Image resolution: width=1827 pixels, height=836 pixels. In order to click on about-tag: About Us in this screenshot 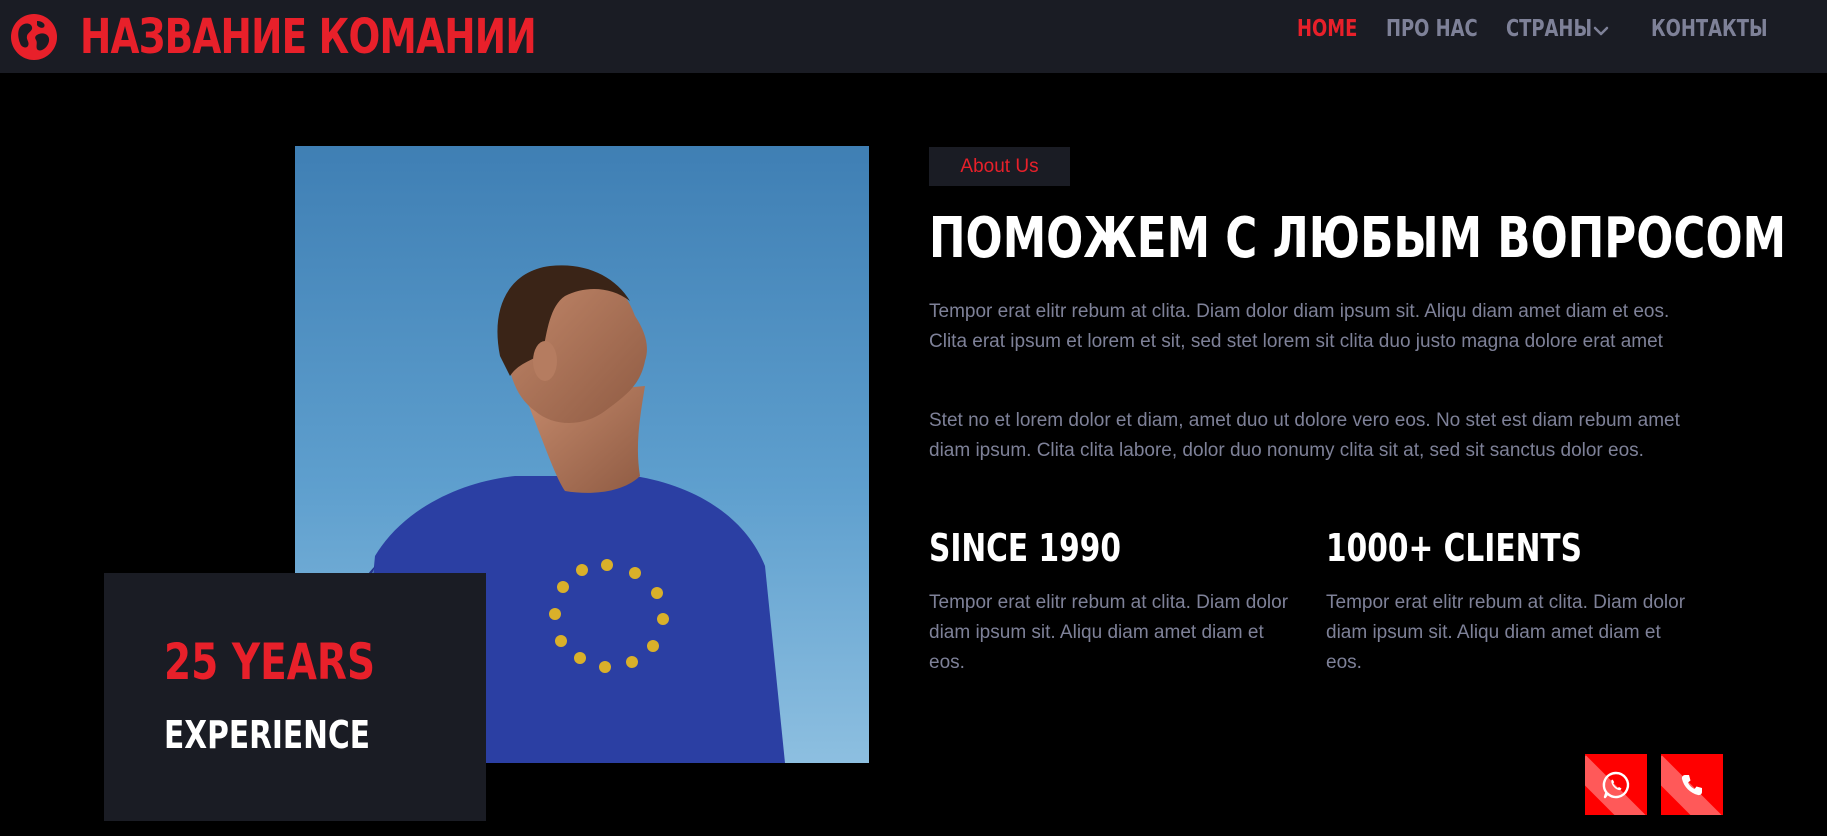, I will do `click(999, 166)`.